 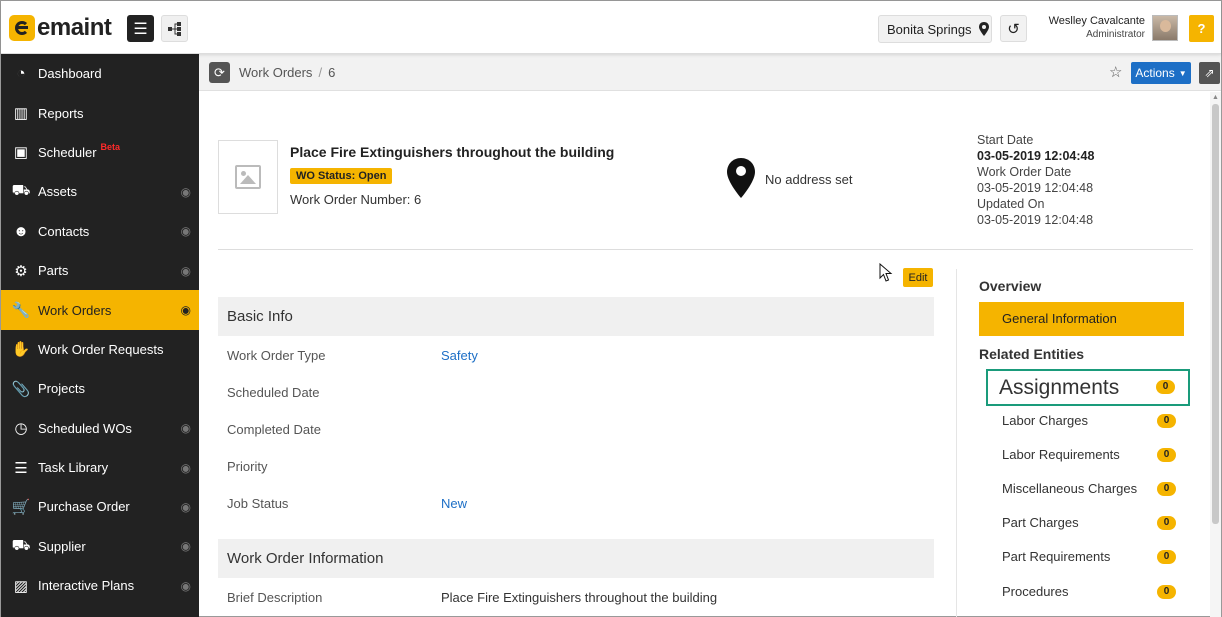 I want to click on assignments-count-badge: 0, so click(x=1165, y=387).